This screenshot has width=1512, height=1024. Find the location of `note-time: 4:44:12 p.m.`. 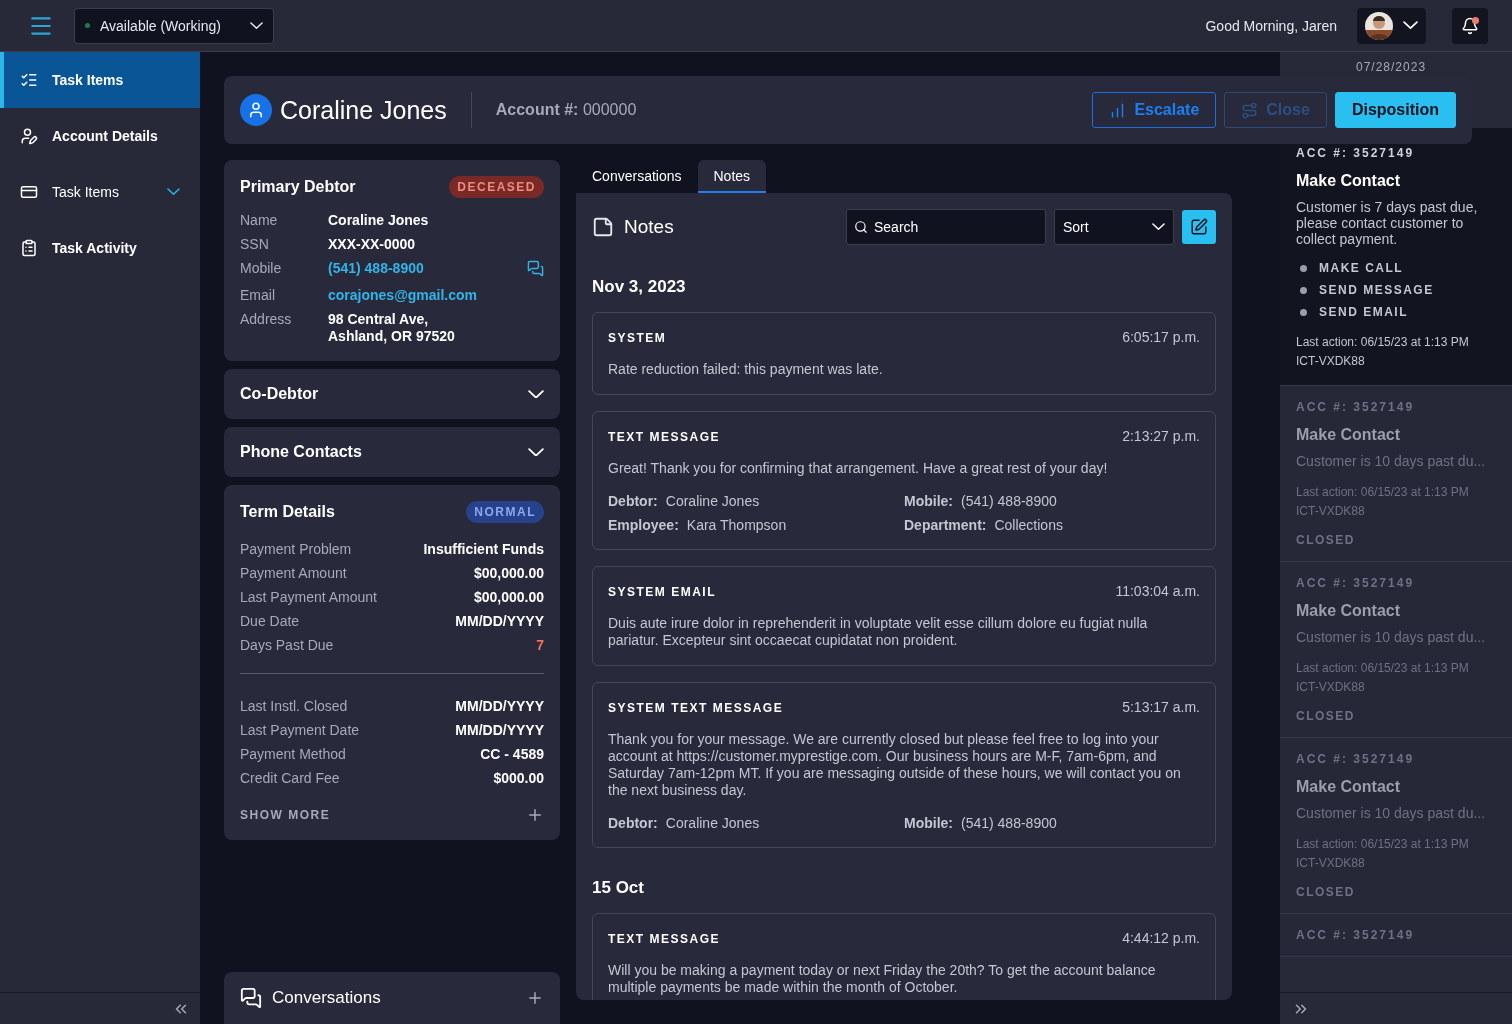

note-time: 4:44:12 p.m. is located at coordinates (1161, 938).